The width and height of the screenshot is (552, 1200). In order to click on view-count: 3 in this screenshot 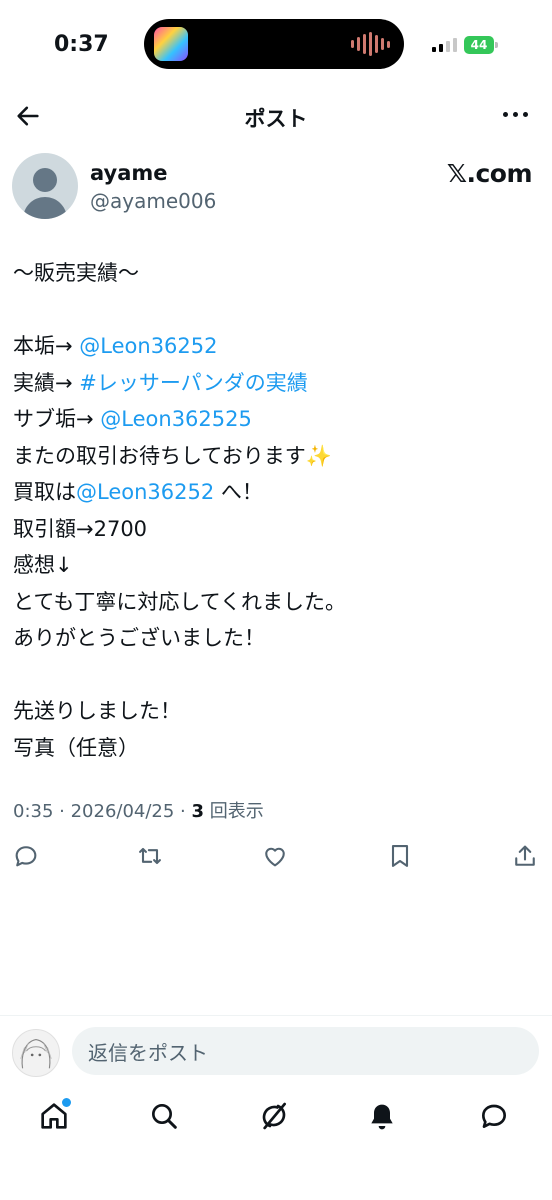, I will do `click(198, 811)`.